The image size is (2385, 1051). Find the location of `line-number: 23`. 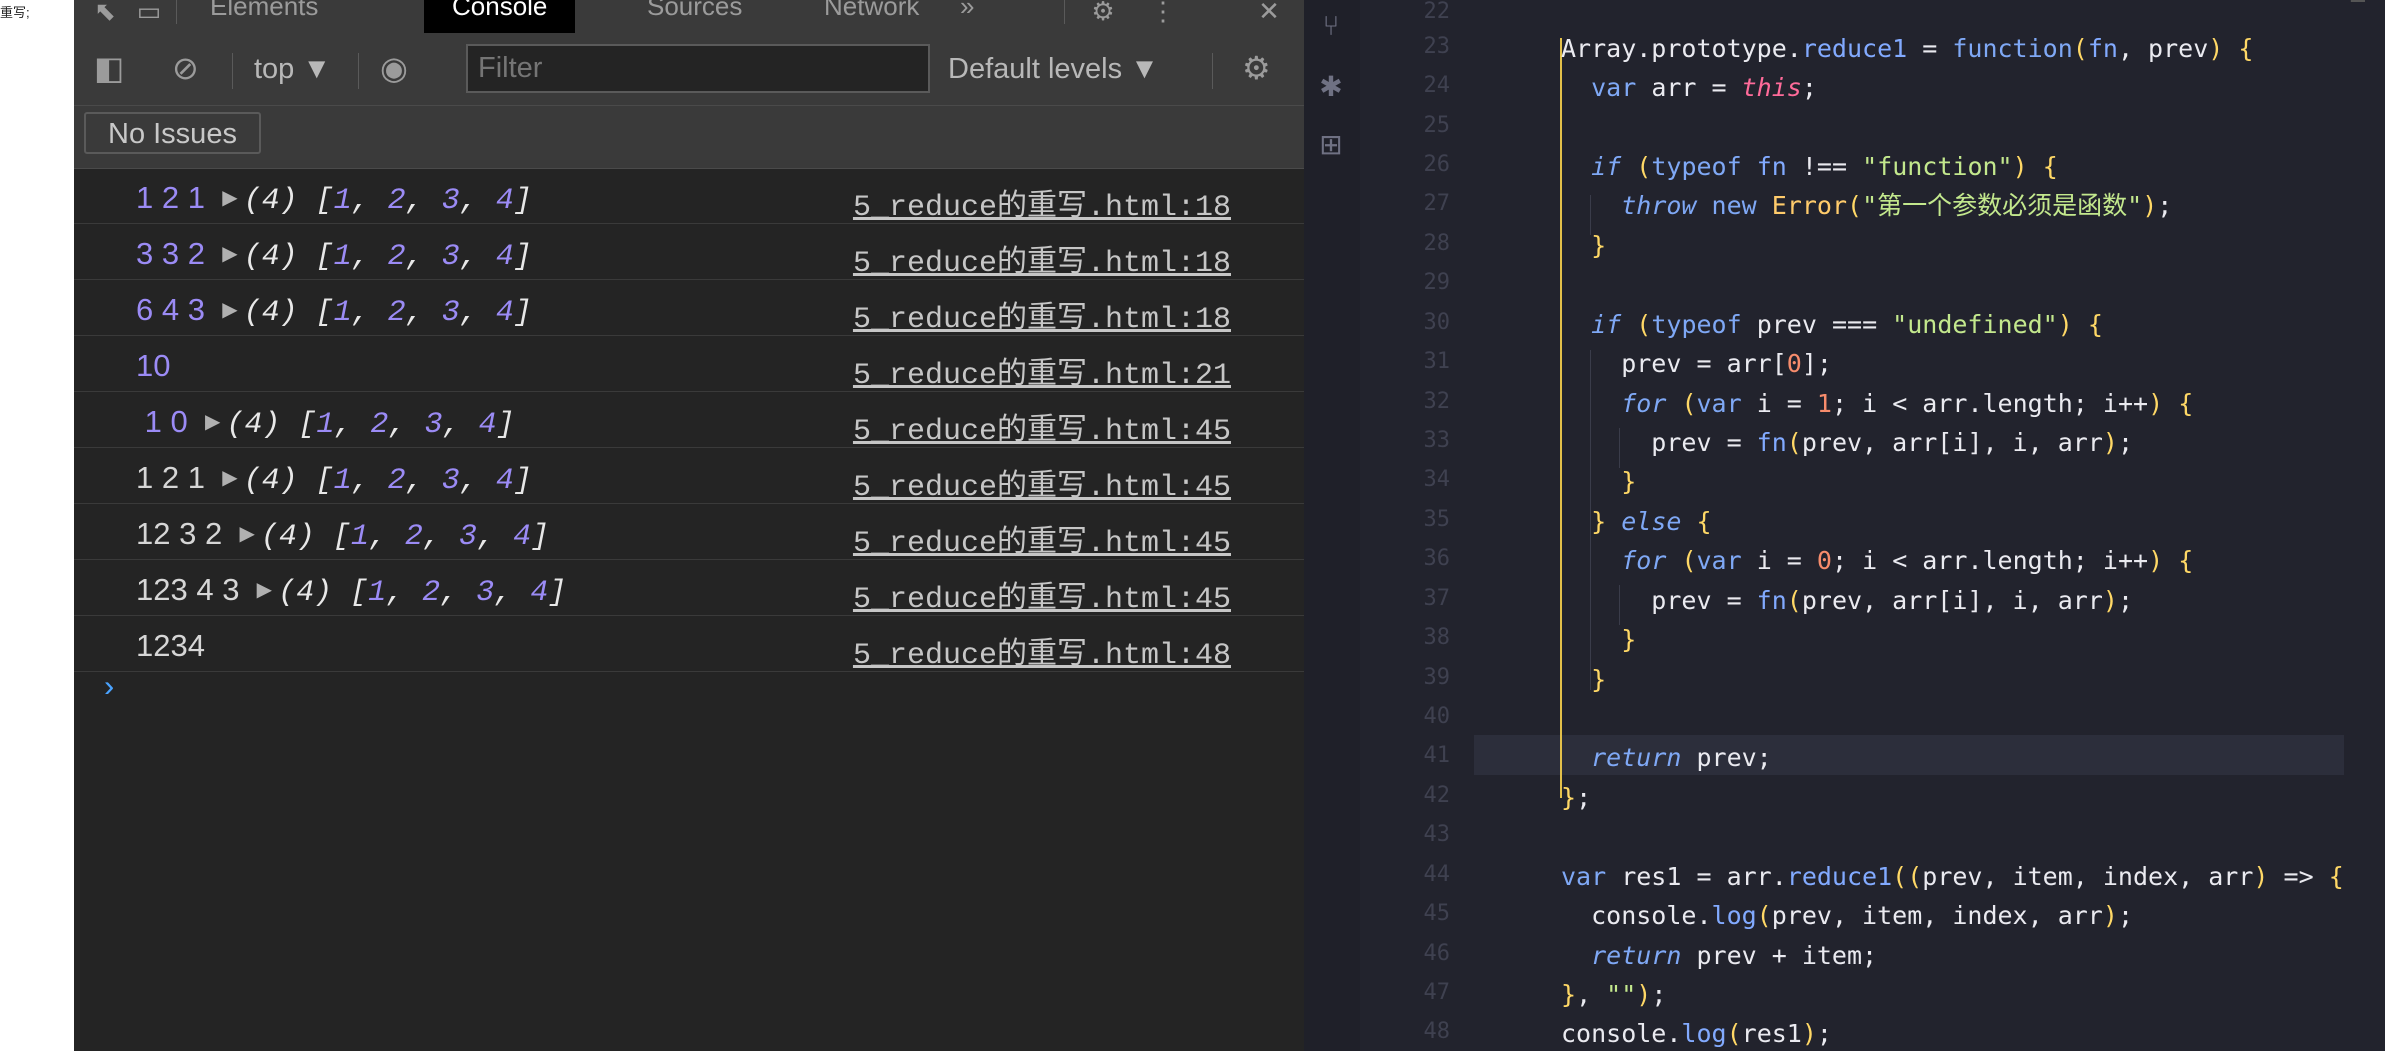

line-number: 23 is located at coordinates (1437, 46).